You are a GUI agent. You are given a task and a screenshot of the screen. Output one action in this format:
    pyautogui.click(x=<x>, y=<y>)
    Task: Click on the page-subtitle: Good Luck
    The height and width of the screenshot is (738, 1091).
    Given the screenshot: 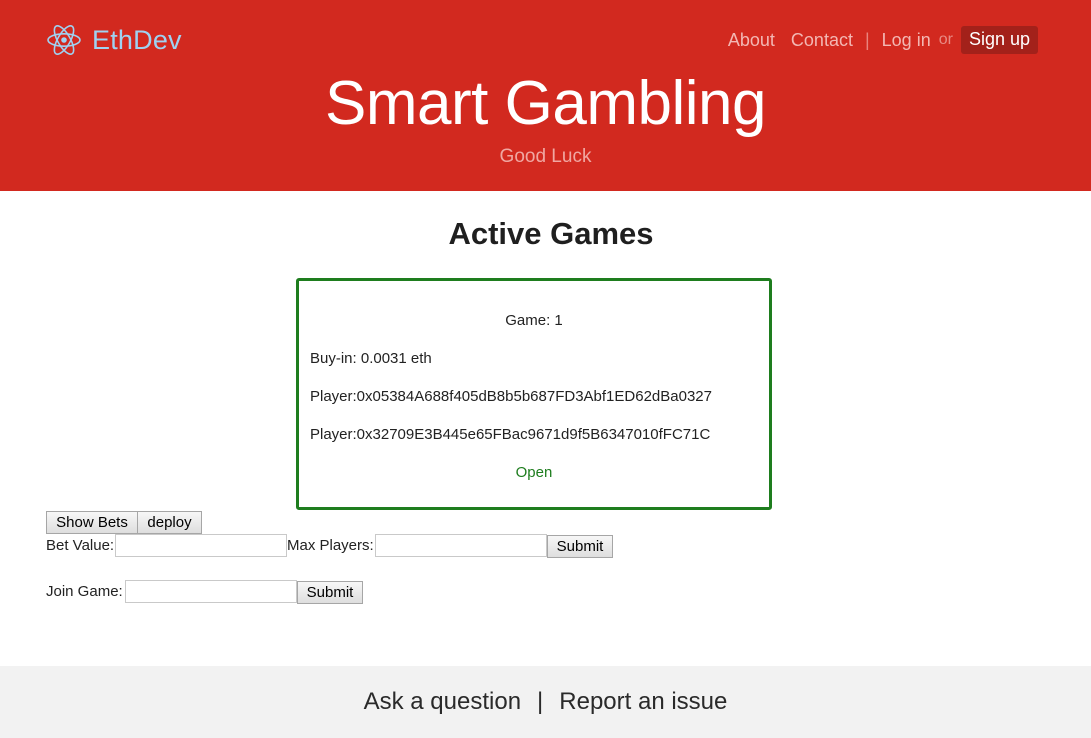 What is the action you would take?
    pyautogui.click(x=545, y=156)
    